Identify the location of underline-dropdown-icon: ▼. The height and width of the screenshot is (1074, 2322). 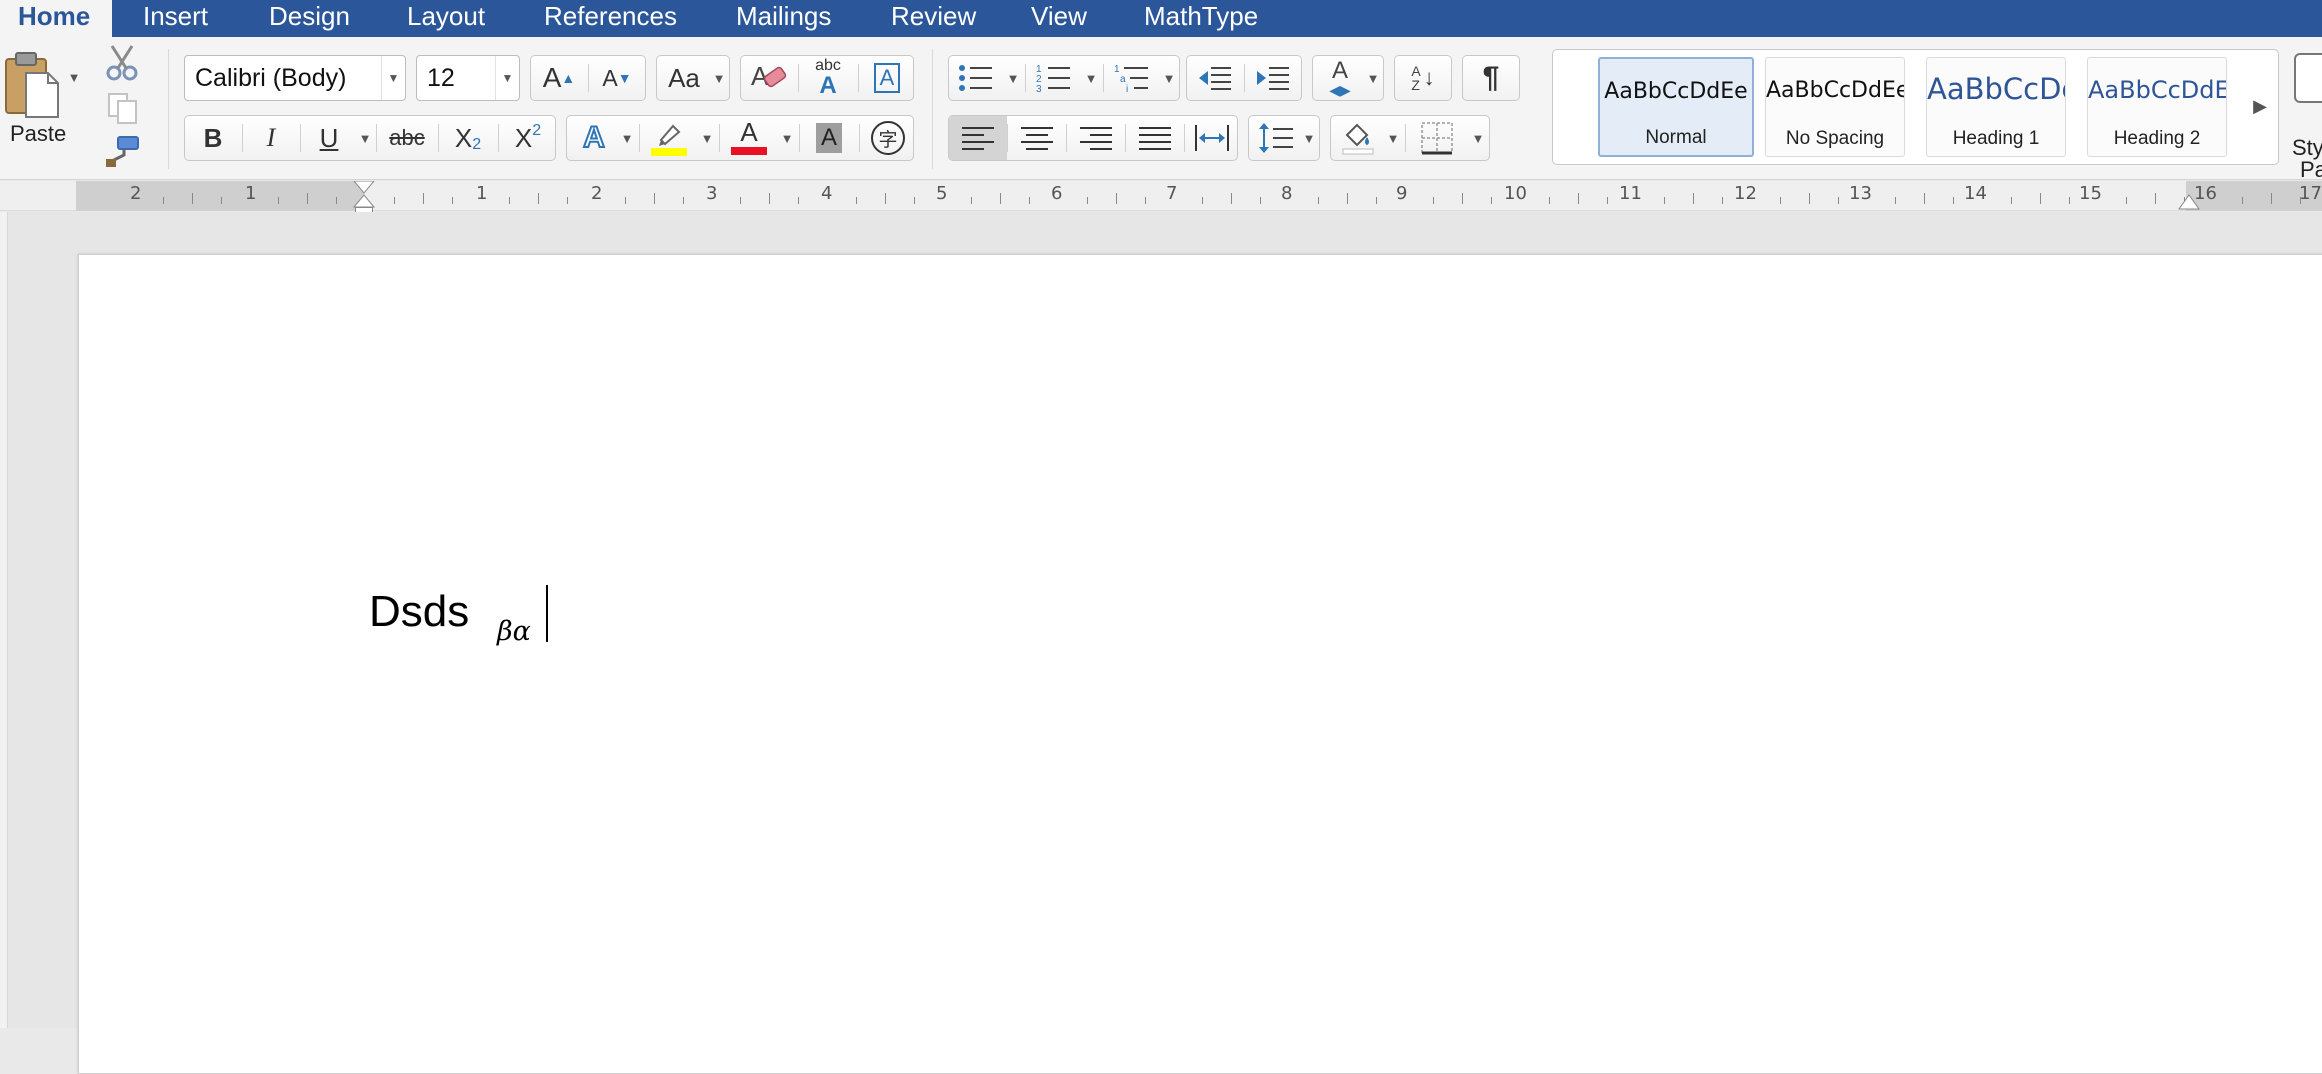
(365, 138).